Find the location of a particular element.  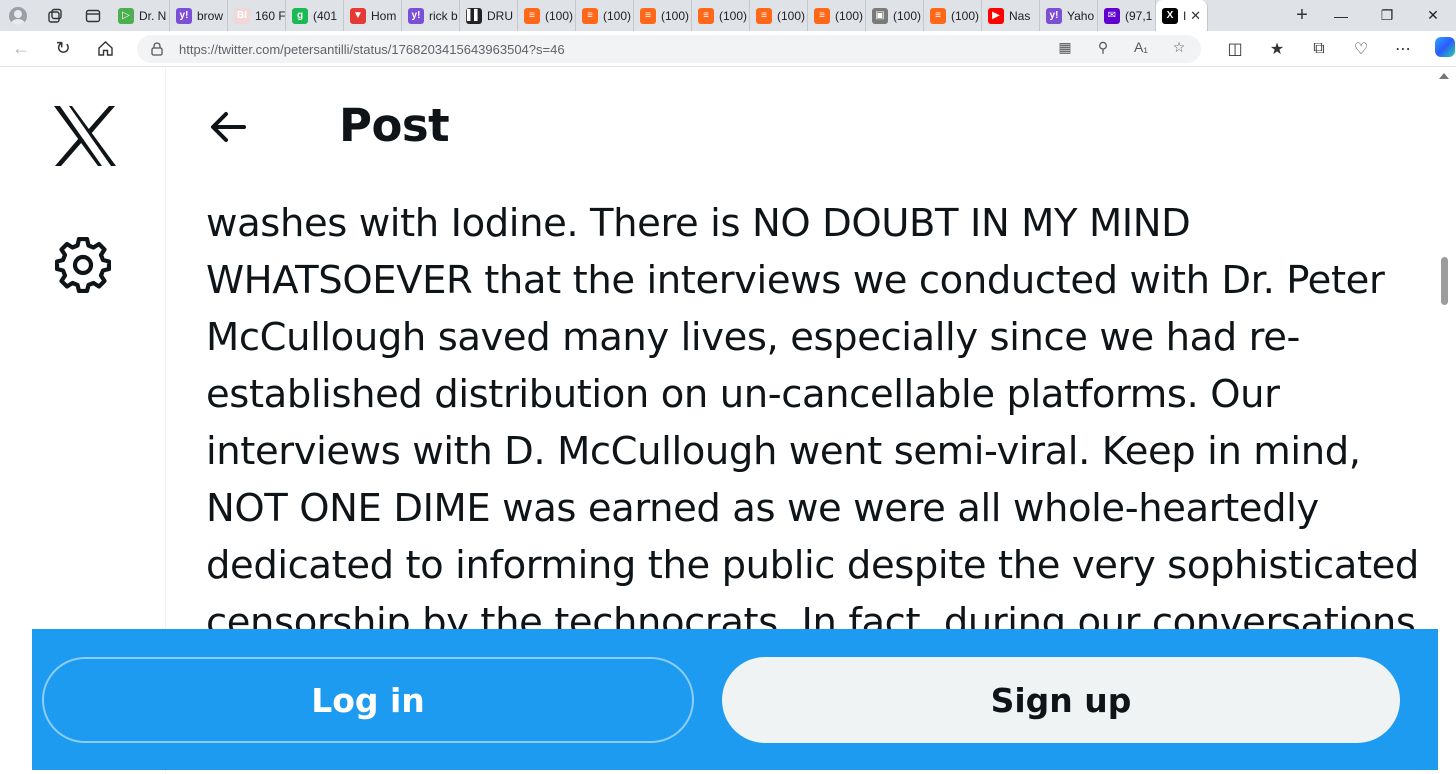

refresh-icon: ↻ is located at coordinates (63, 48).